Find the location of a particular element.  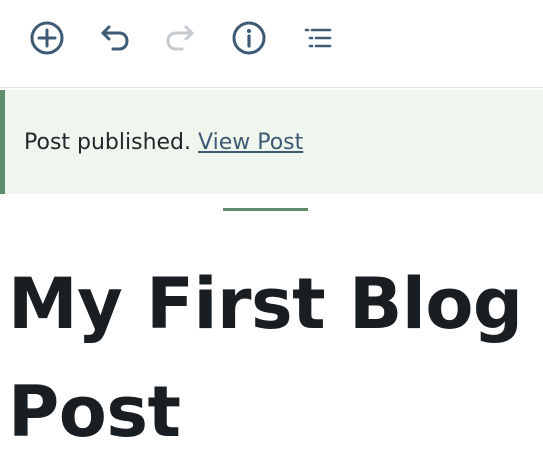

add-block-icon is located at coordinates (47, 38).